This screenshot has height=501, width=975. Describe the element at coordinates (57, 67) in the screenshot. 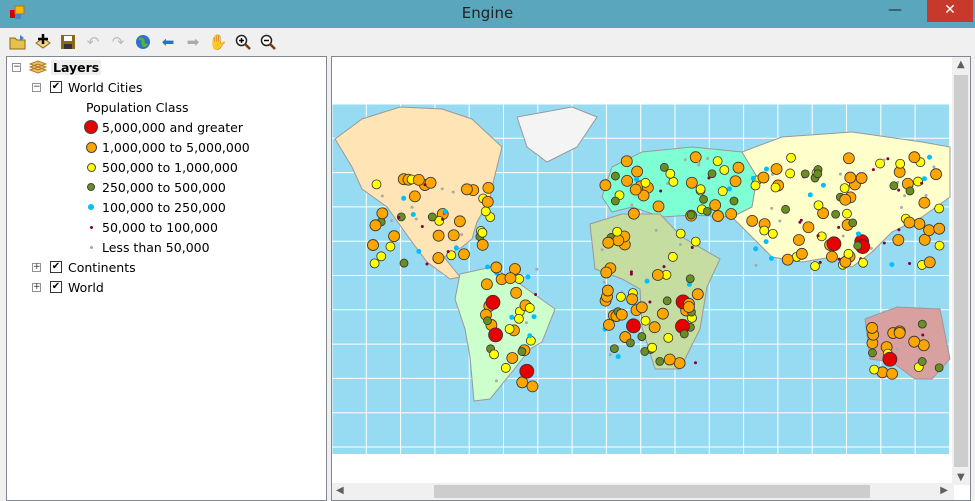

I see `layers-root: − Layers` at that location.